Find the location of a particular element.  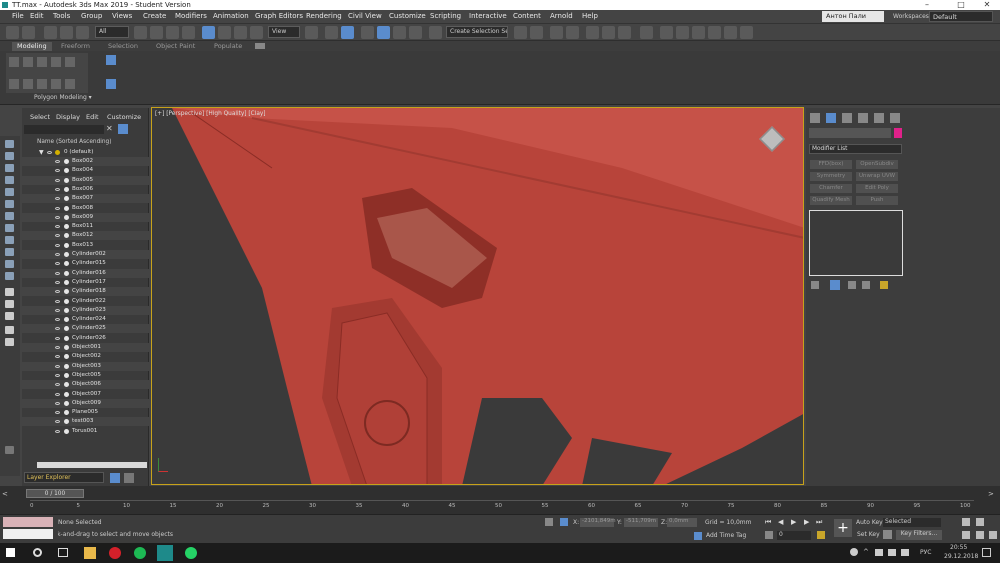

menu-tools: Tools is located at coordinates (61, 16).